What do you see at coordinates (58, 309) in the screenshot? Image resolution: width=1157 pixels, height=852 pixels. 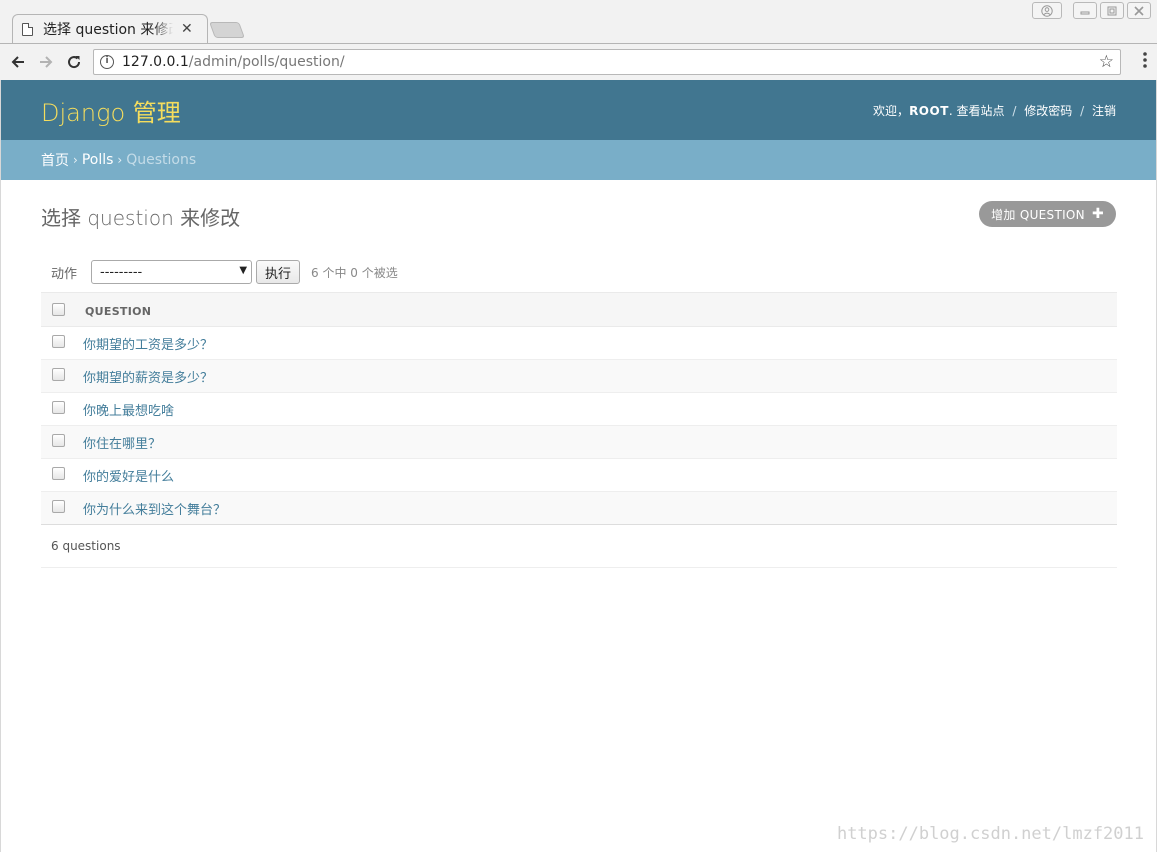 I see `select-all-checkbox` at bounding box center [58, 309].